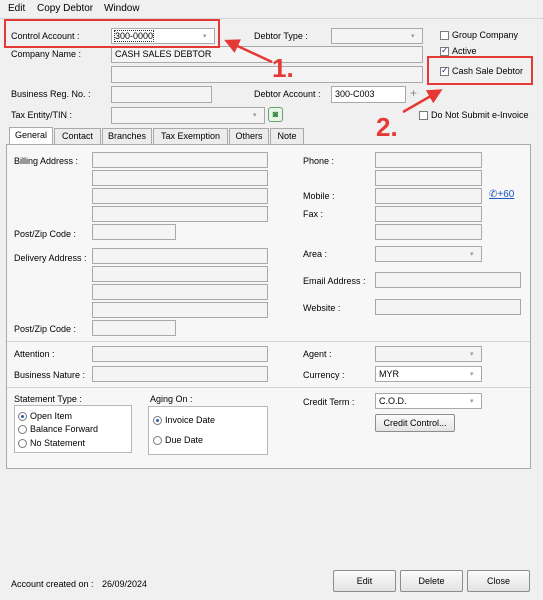  Describe the element at coordinates (64, 429) in the screenshot. I see `balance-forward-label: Balance Forward` at that location.